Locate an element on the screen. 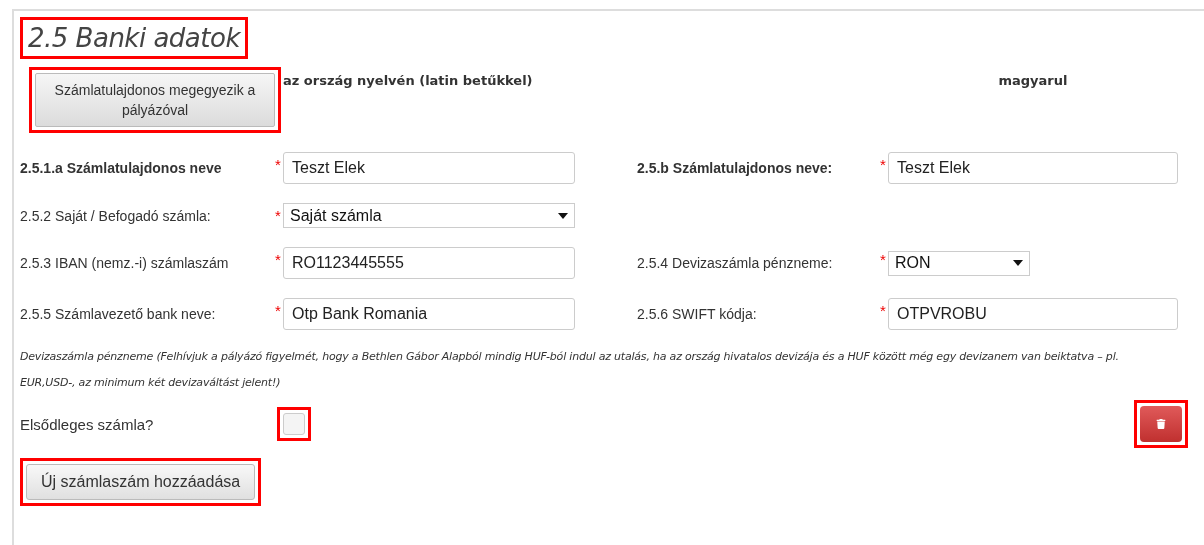  text-field: Otp Bank Romania is located at coordinates (429, 314).